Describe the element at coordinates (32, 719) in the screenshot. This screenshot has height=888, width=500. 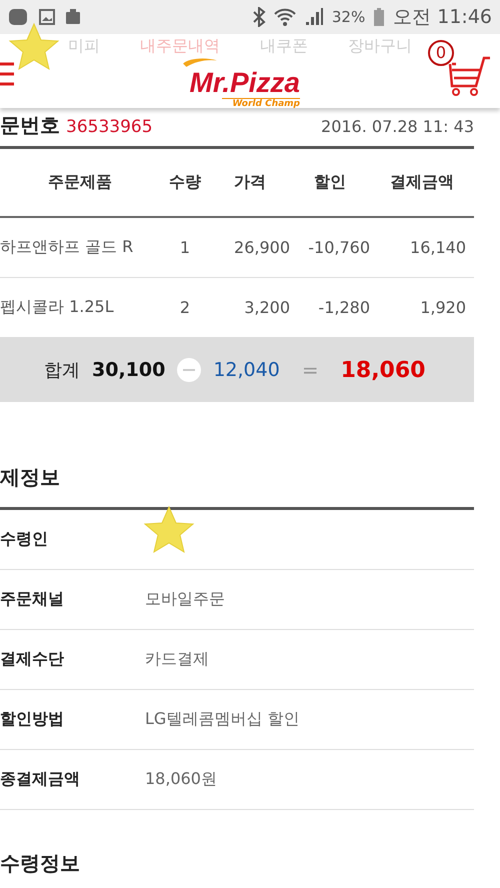
I see `field-label: 할인방법` at that location.